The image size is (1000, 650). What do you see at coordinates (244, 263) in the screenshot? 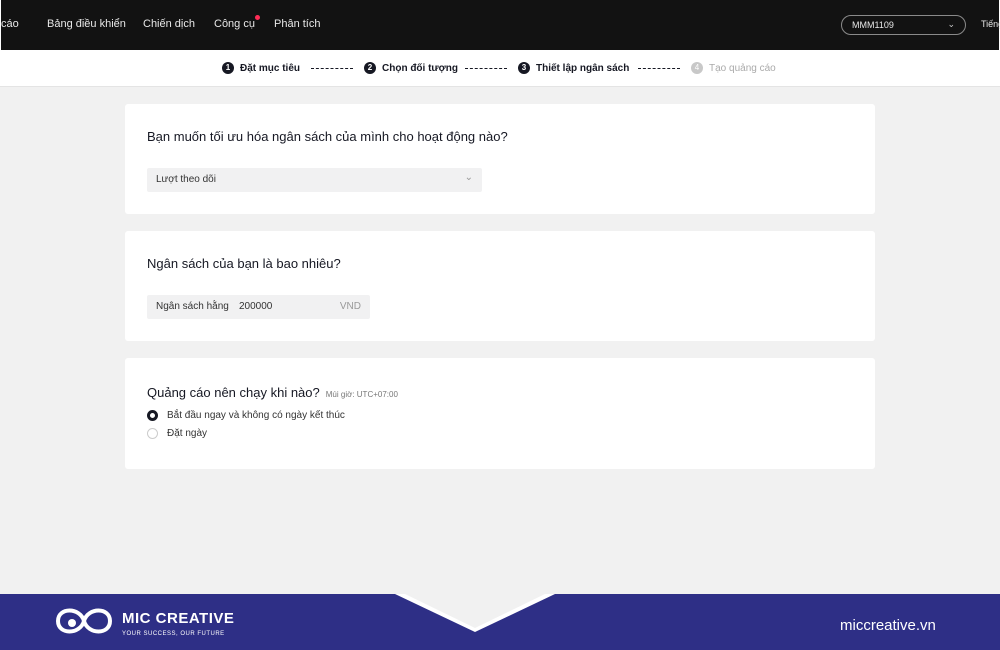
I see `budget-question: Ngân sách của bạn là bao nhiêu?` at bounding box center [244, 263].